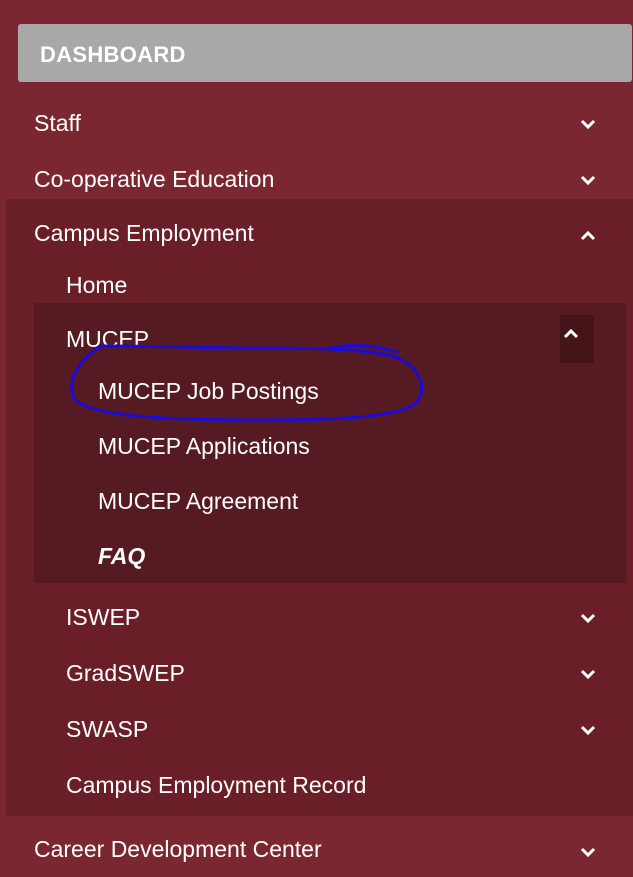 The image size is (633, 877). What do you see at coordinates (107, 729) in the screenshot?
I see `menu-item-swasp-label: SWASP` at bounding box center [107, 729].